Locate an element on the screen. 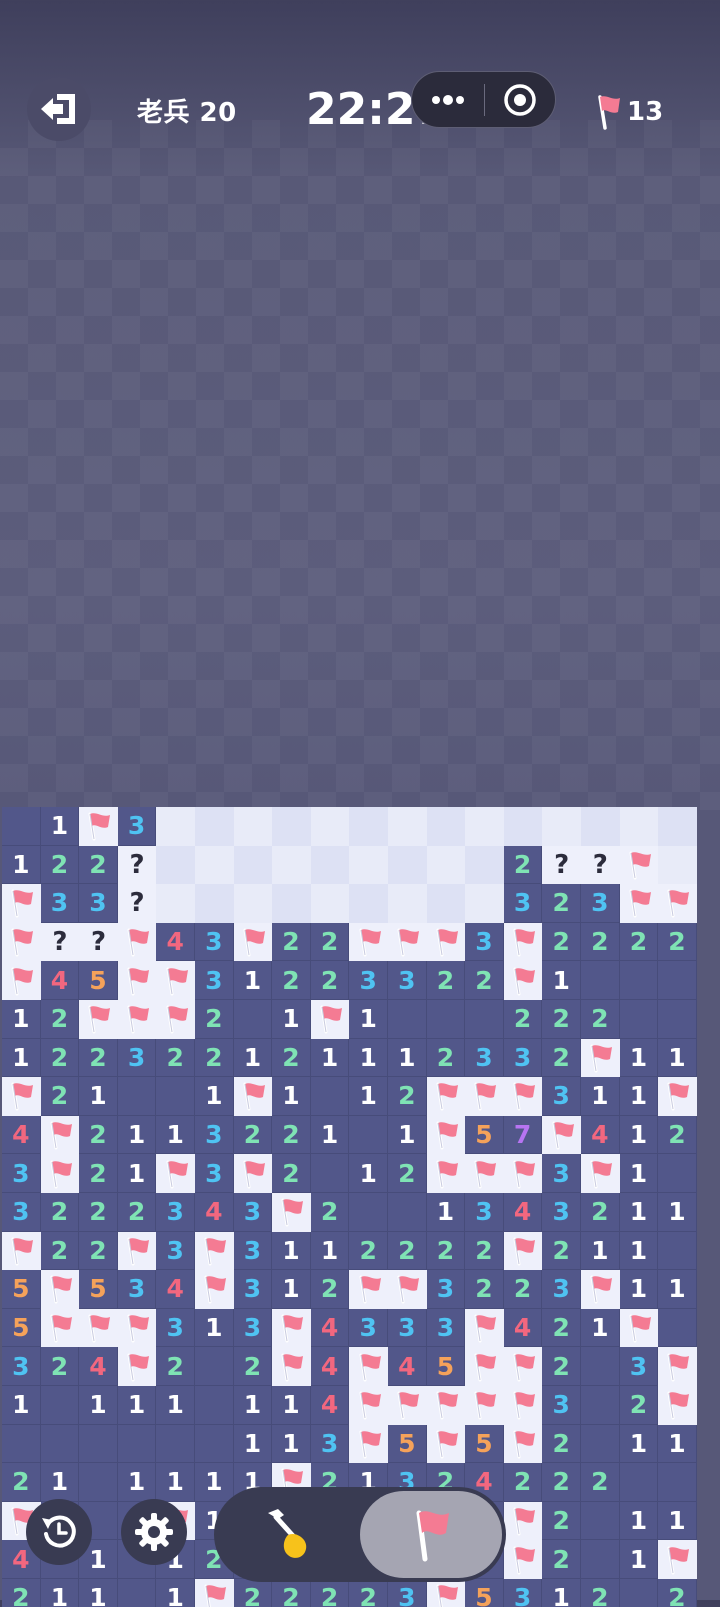 The height and width of the screenshot is (1607, 720). flag-mode-button is located at coordinates (431, 1534).